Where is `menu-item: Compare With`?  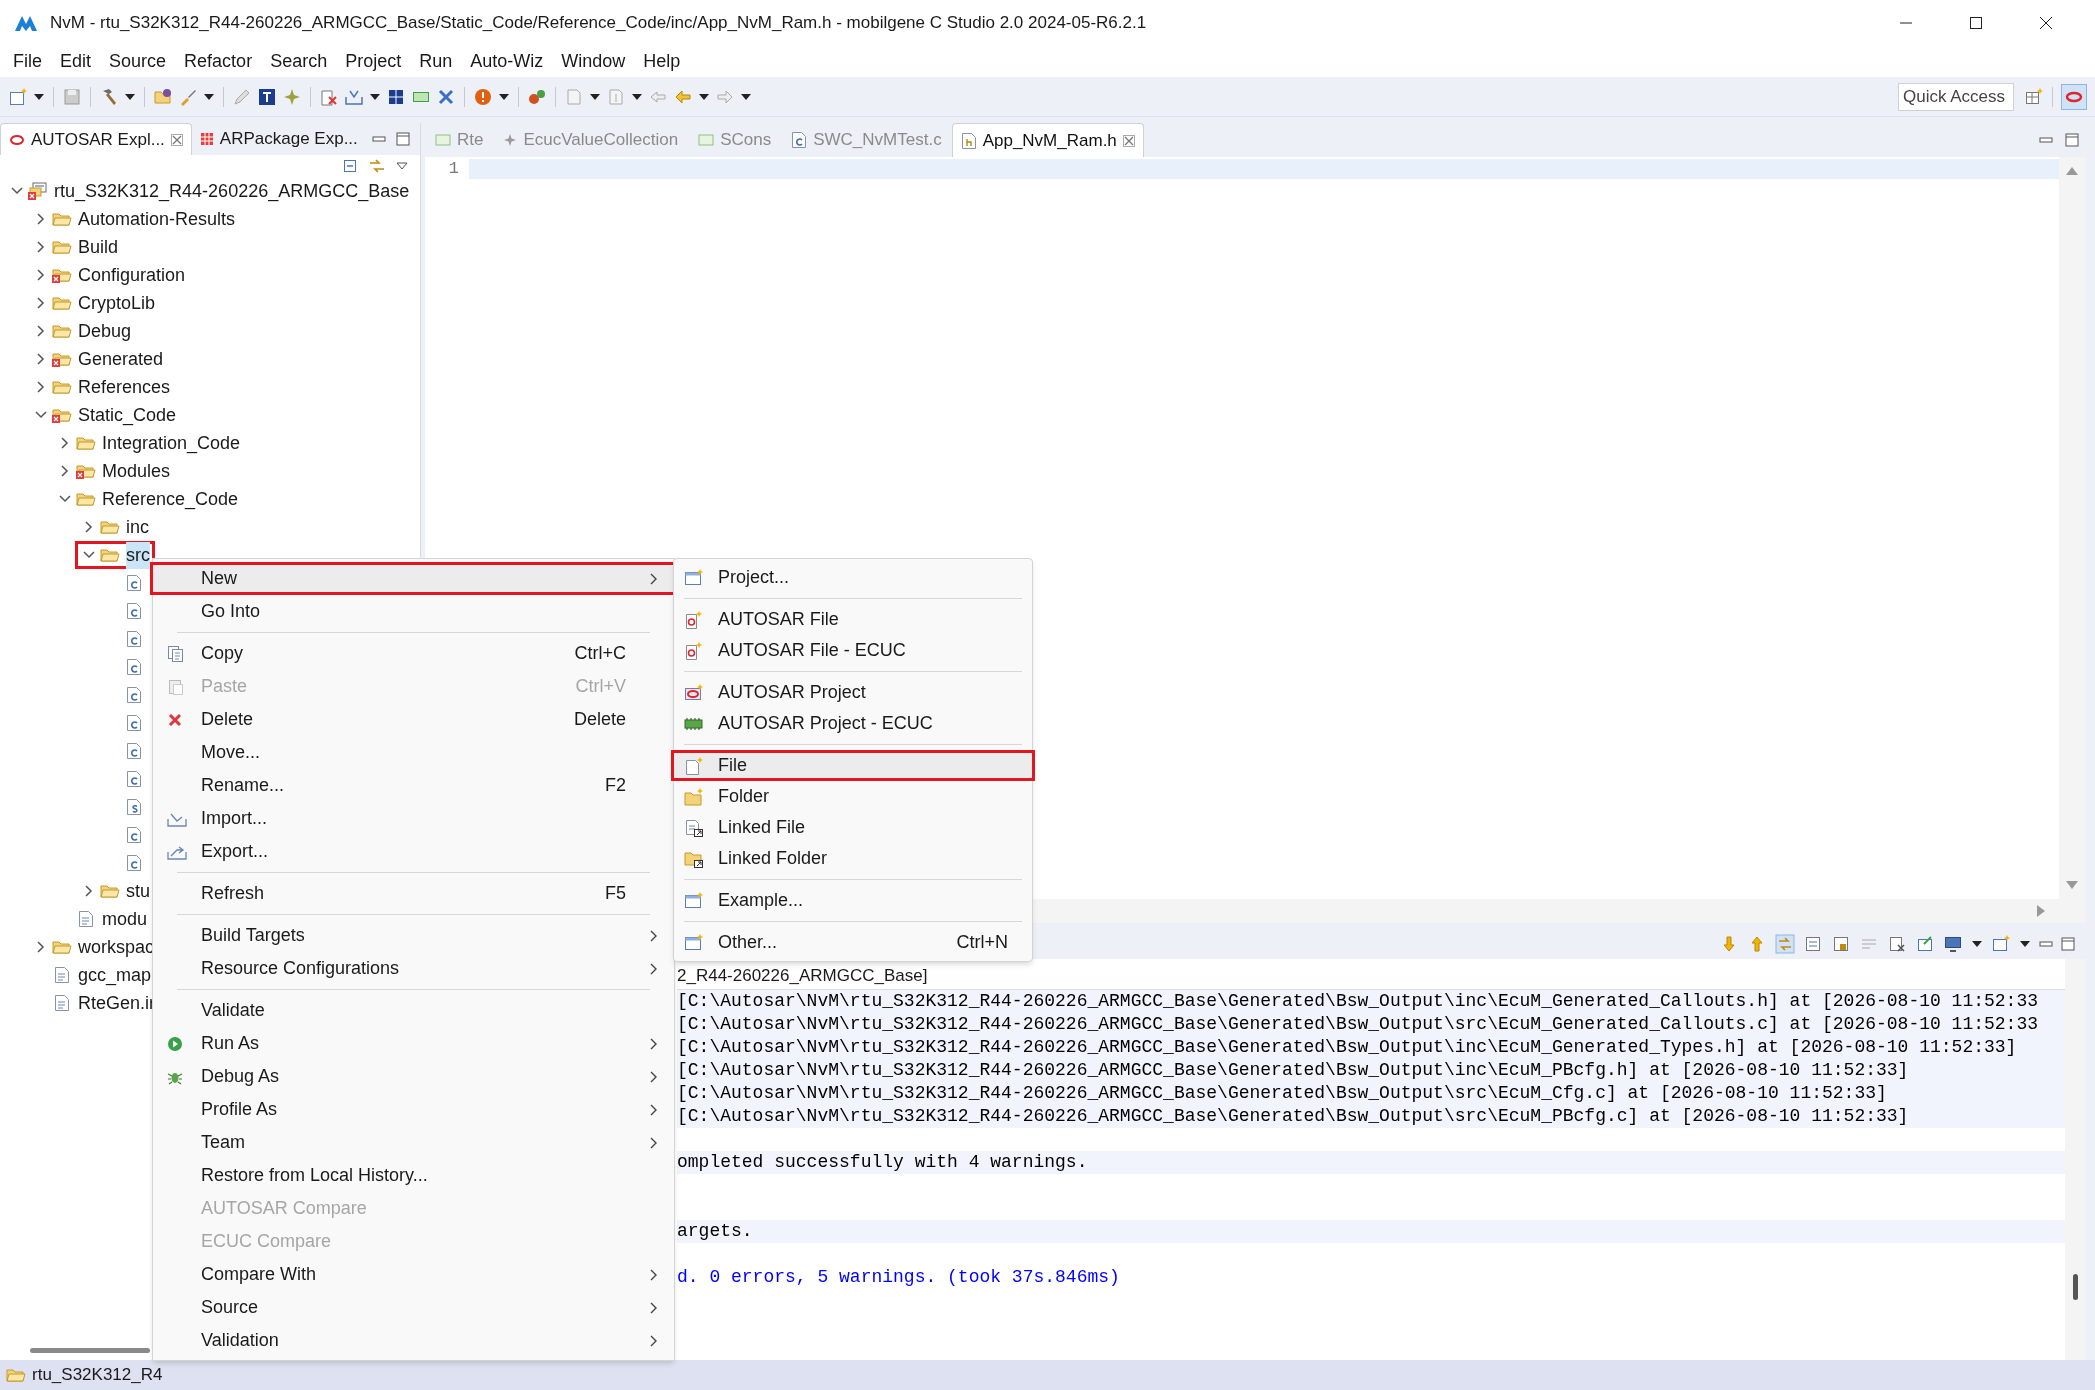 menu-item: Compare With is located at coordinates (413, 1274).